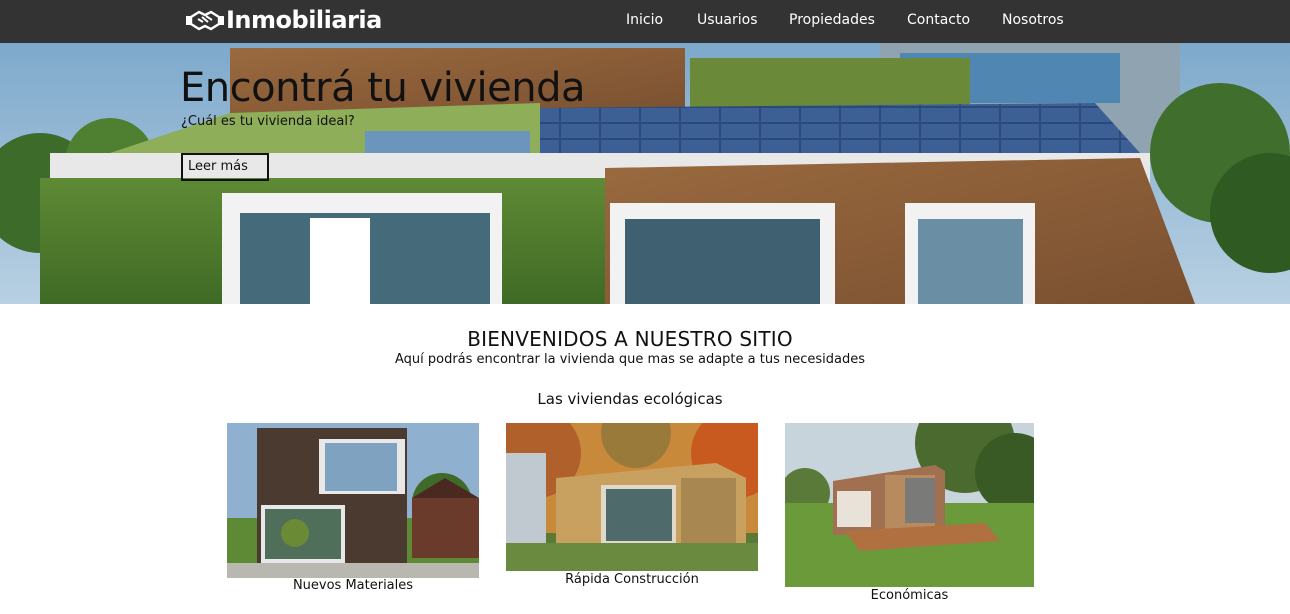 This screenshot has height=614, width=1290. I want to click on nav-contacto: Contacto, so click(938, 20).